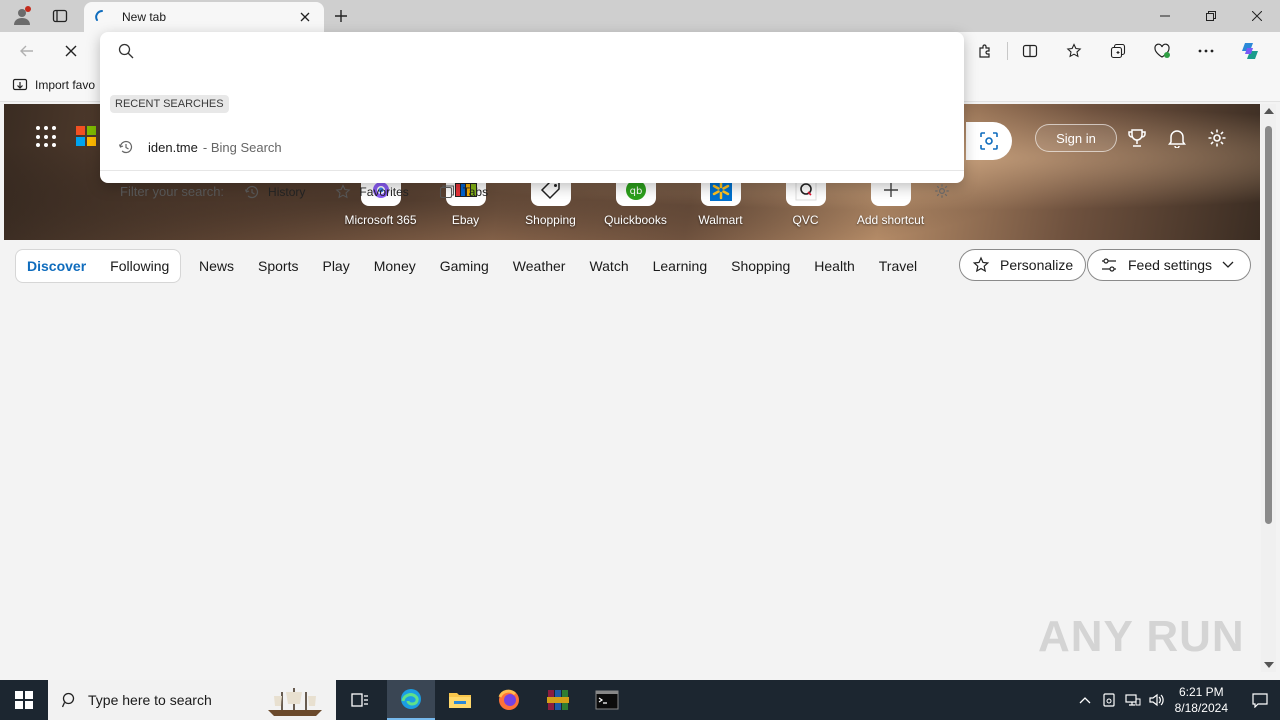 This screenshot has width=1280, height=720. I want to click on scroll-thumb, so click(1268, 325).